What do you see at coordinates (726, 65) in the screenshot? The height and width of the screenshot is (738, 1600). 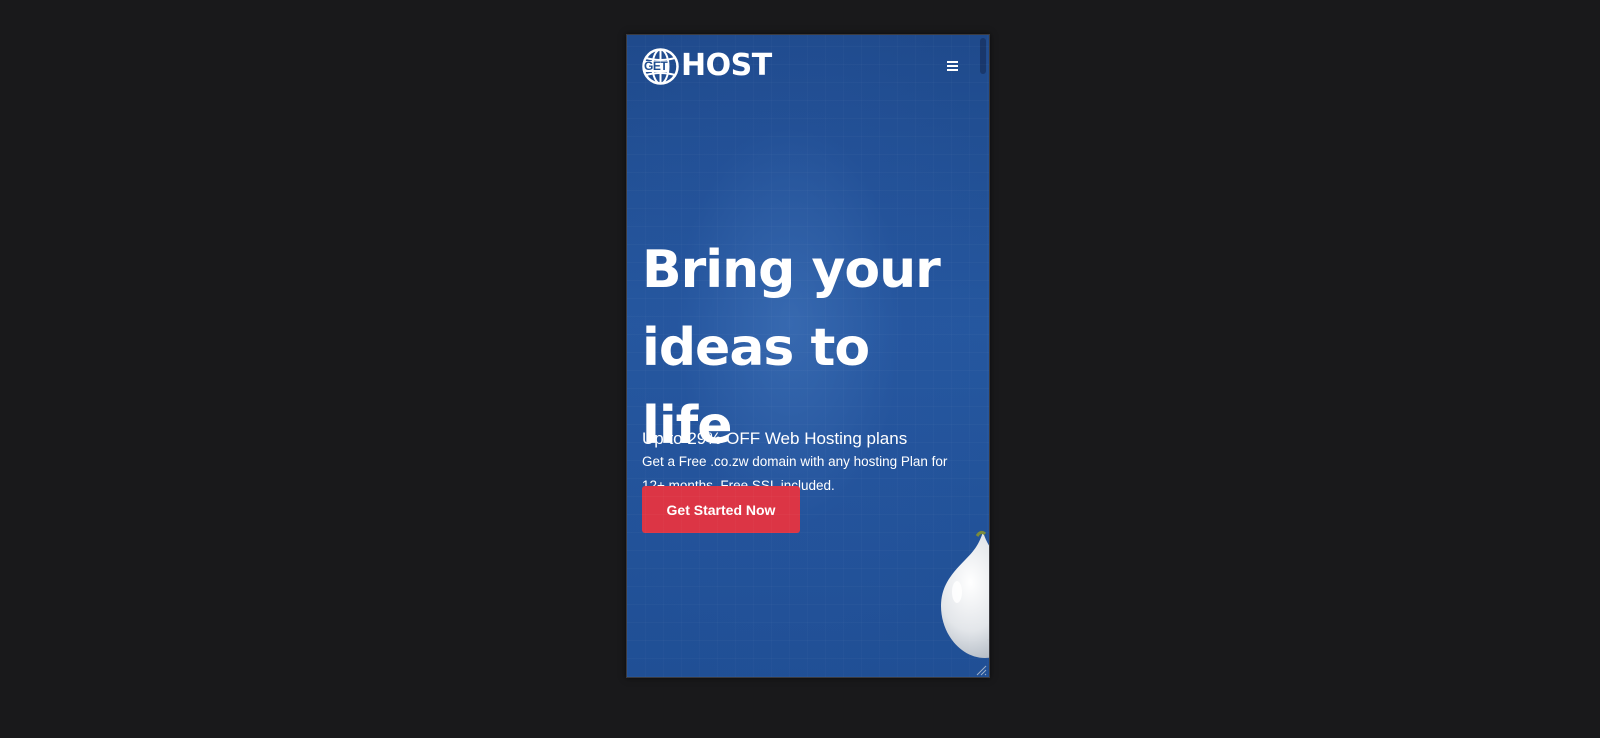 I see `logo-wordmark: HOST` at bounding box center [726, 65].